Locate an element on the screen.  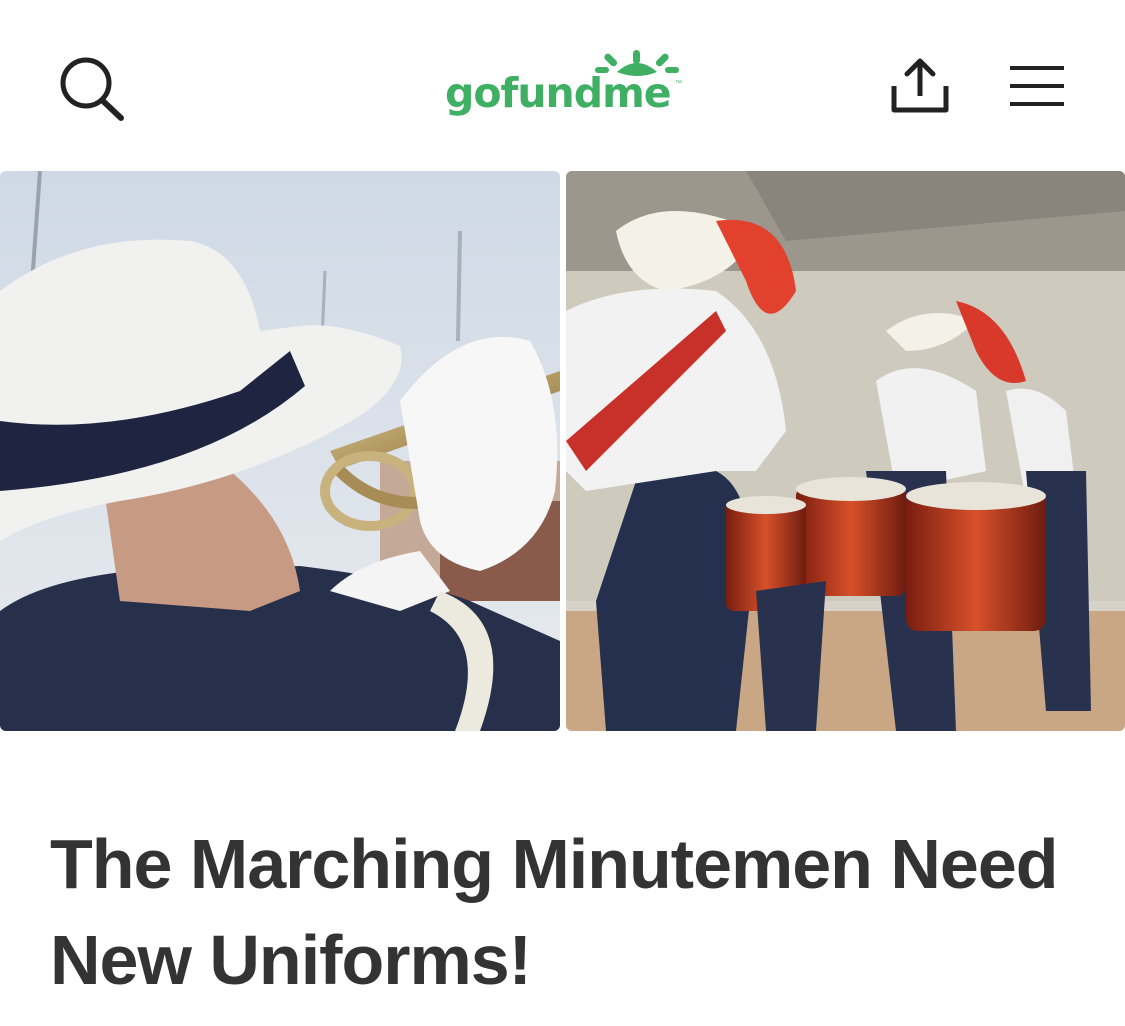
gofundme-logo: gofundme ™ is located at coordinates (565, 86).